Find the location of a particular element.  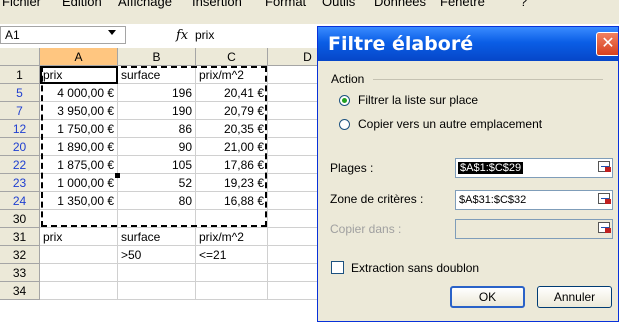

menu-edition: Edition is located at coordinates (82, 4).